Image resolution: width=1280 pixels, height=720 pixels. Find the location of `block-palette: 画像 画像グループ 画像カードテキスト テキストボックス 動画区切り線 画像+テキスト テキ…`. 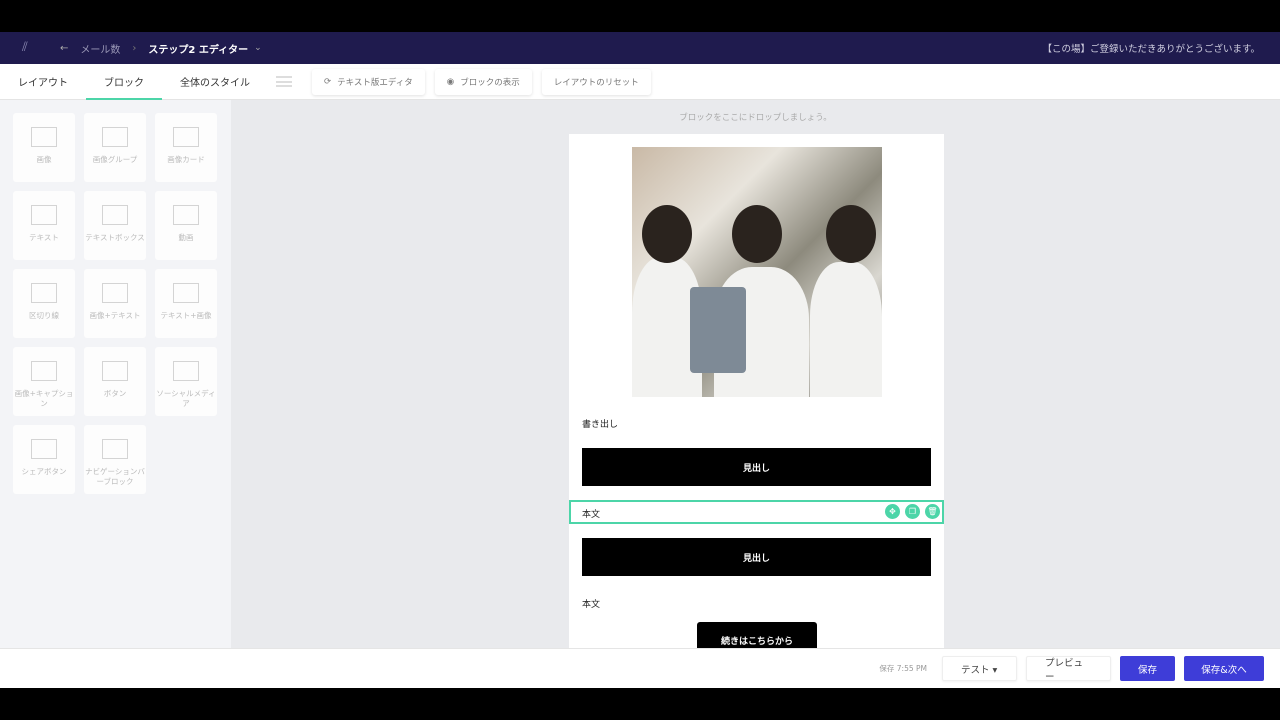

block-palette: 画像 画像グループ 画像カードテキスト テキストボックス 動画区切り線 画像+テキスト テキ… is located at coordinates (115, 374).